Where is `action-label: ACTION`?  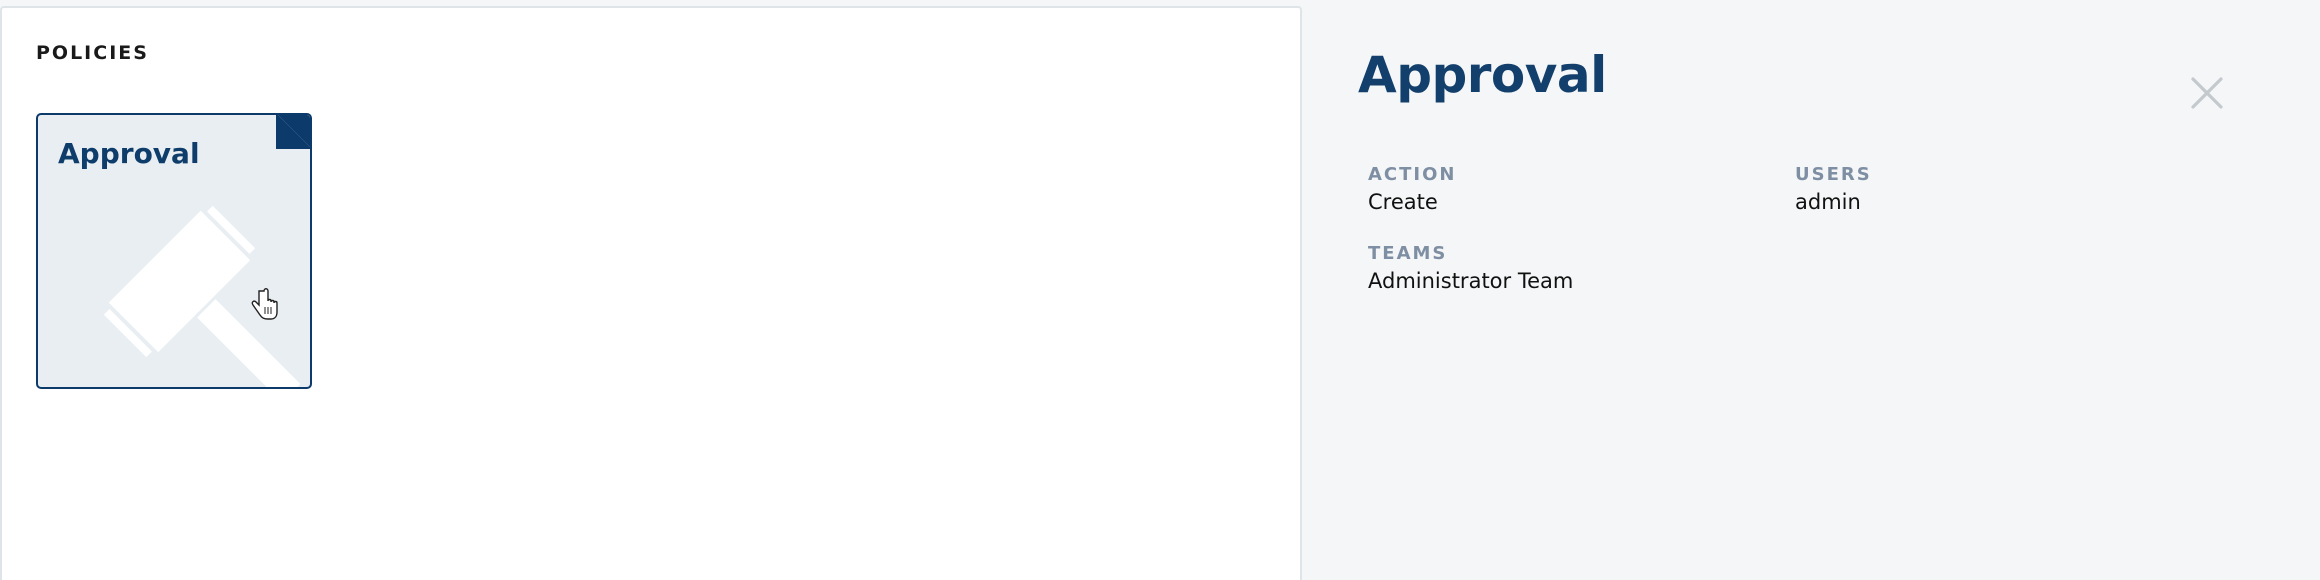
action-label: ACTION is located at coordinates (1412, 174).